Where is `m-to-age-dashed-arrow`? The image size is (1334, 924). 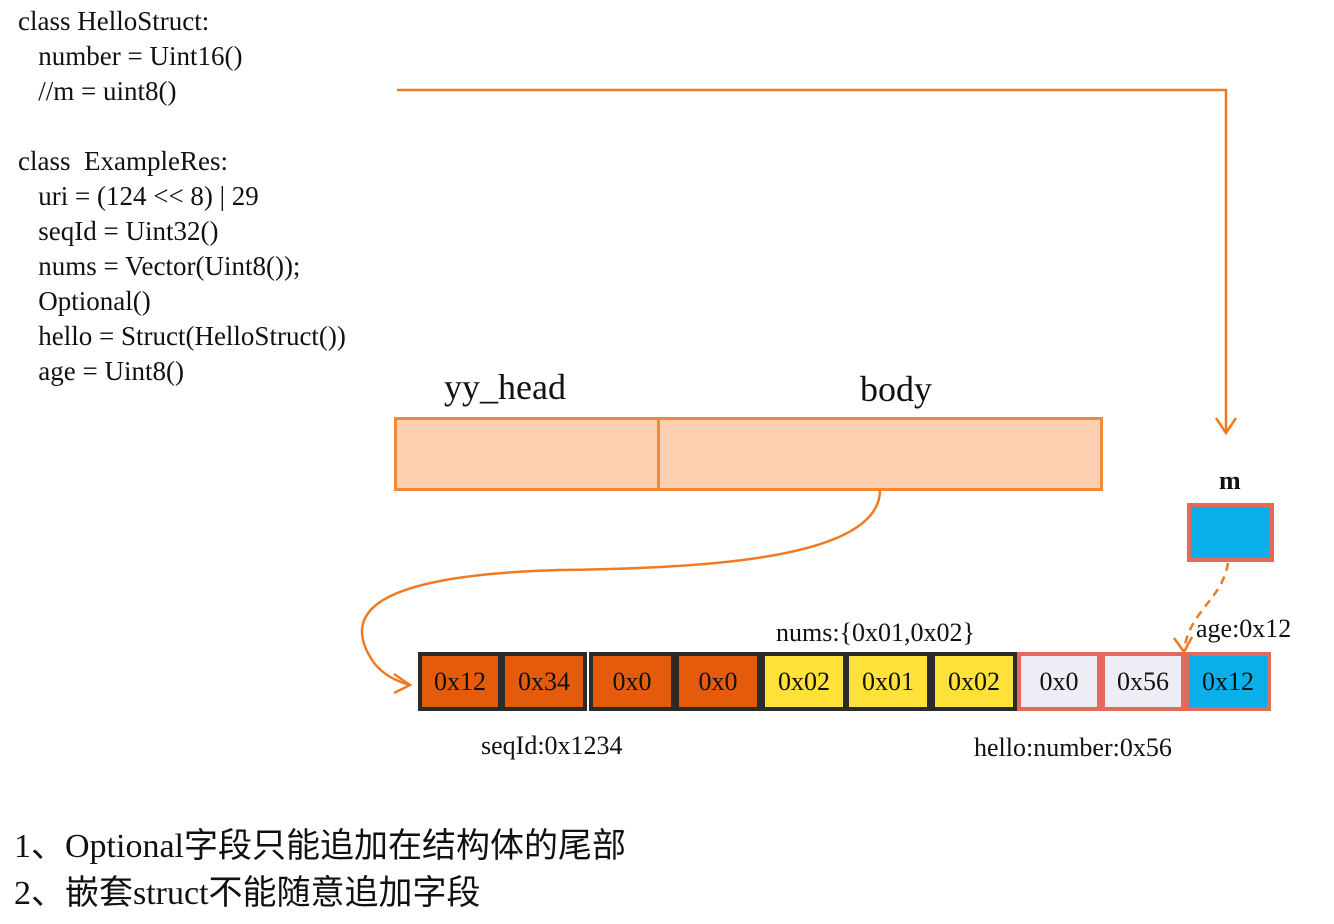 m-to-age-dashed-arrow is located at coordinates (1206, 606).